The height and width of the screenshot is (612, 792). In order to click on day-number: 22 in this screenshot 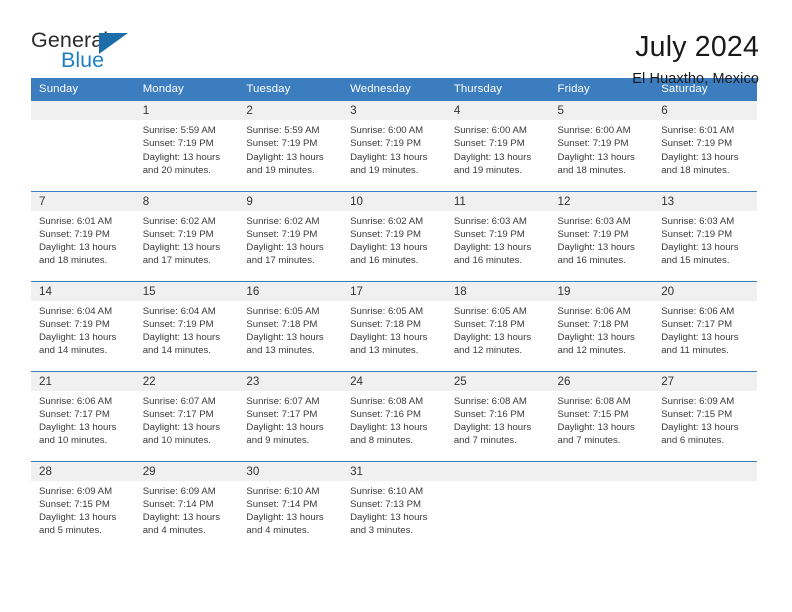, I will do `click(186, 381)`.